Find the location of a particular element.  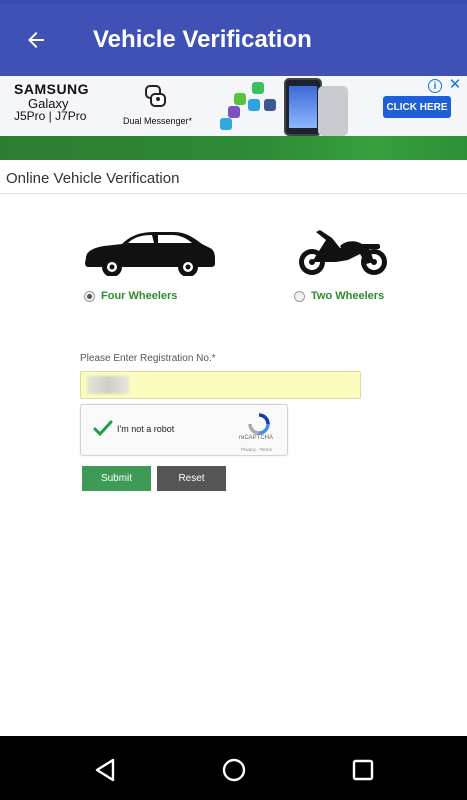

radio-button-selected is located at coordinates (89, 296).